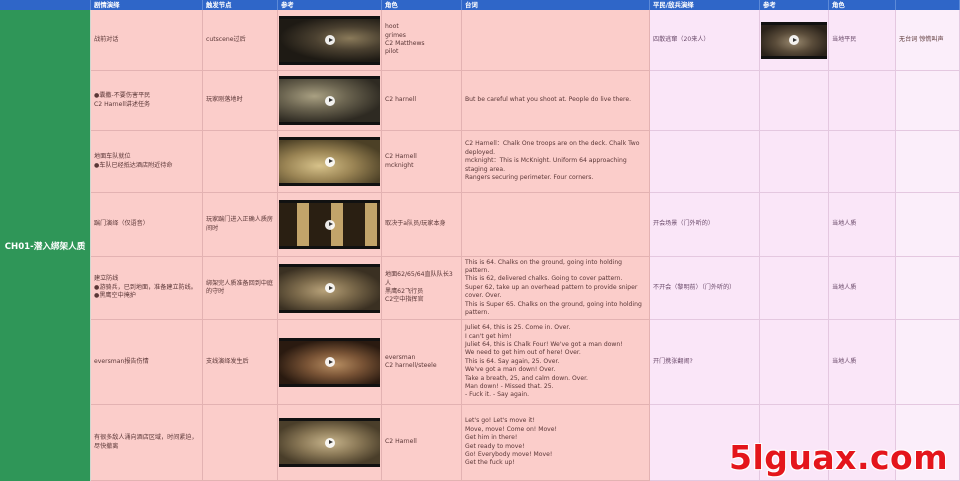 The width and height of the screenshot is (960, 481). What do you see at coordinates (240, 5) in the screenshot?
I see `header-trigger: 触发节点` at bounding box center [240, 5].